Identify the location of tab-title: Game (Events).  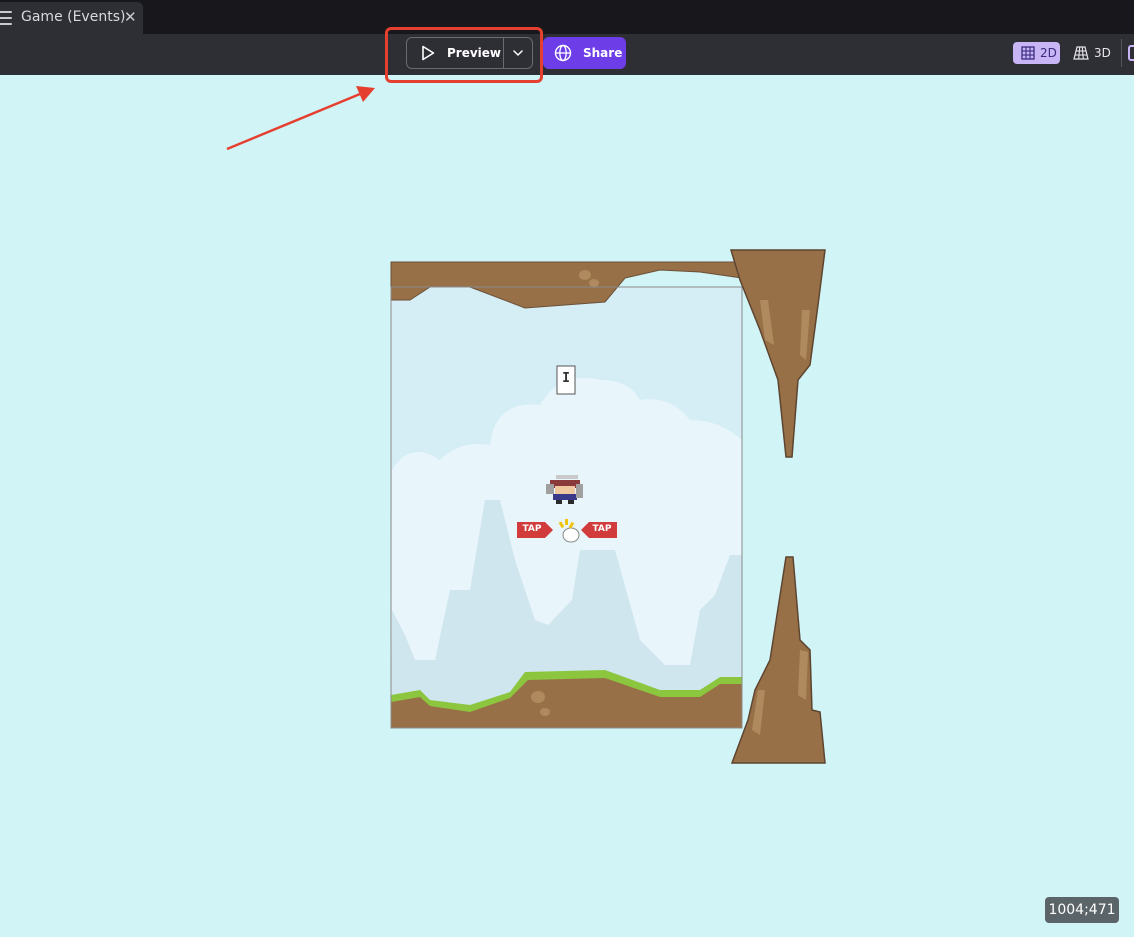
(73, 17).